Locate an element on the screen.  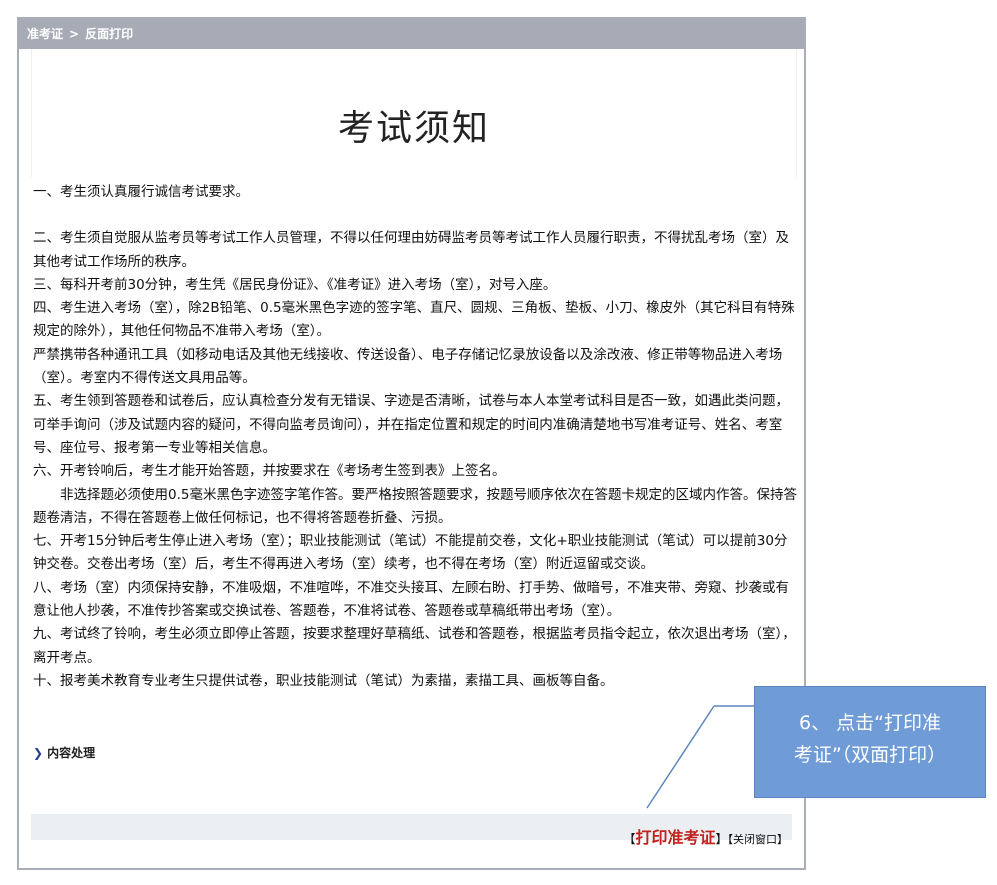
breadcrumb: 准考证 > 反面打印 is located at coordinates (411, 34).